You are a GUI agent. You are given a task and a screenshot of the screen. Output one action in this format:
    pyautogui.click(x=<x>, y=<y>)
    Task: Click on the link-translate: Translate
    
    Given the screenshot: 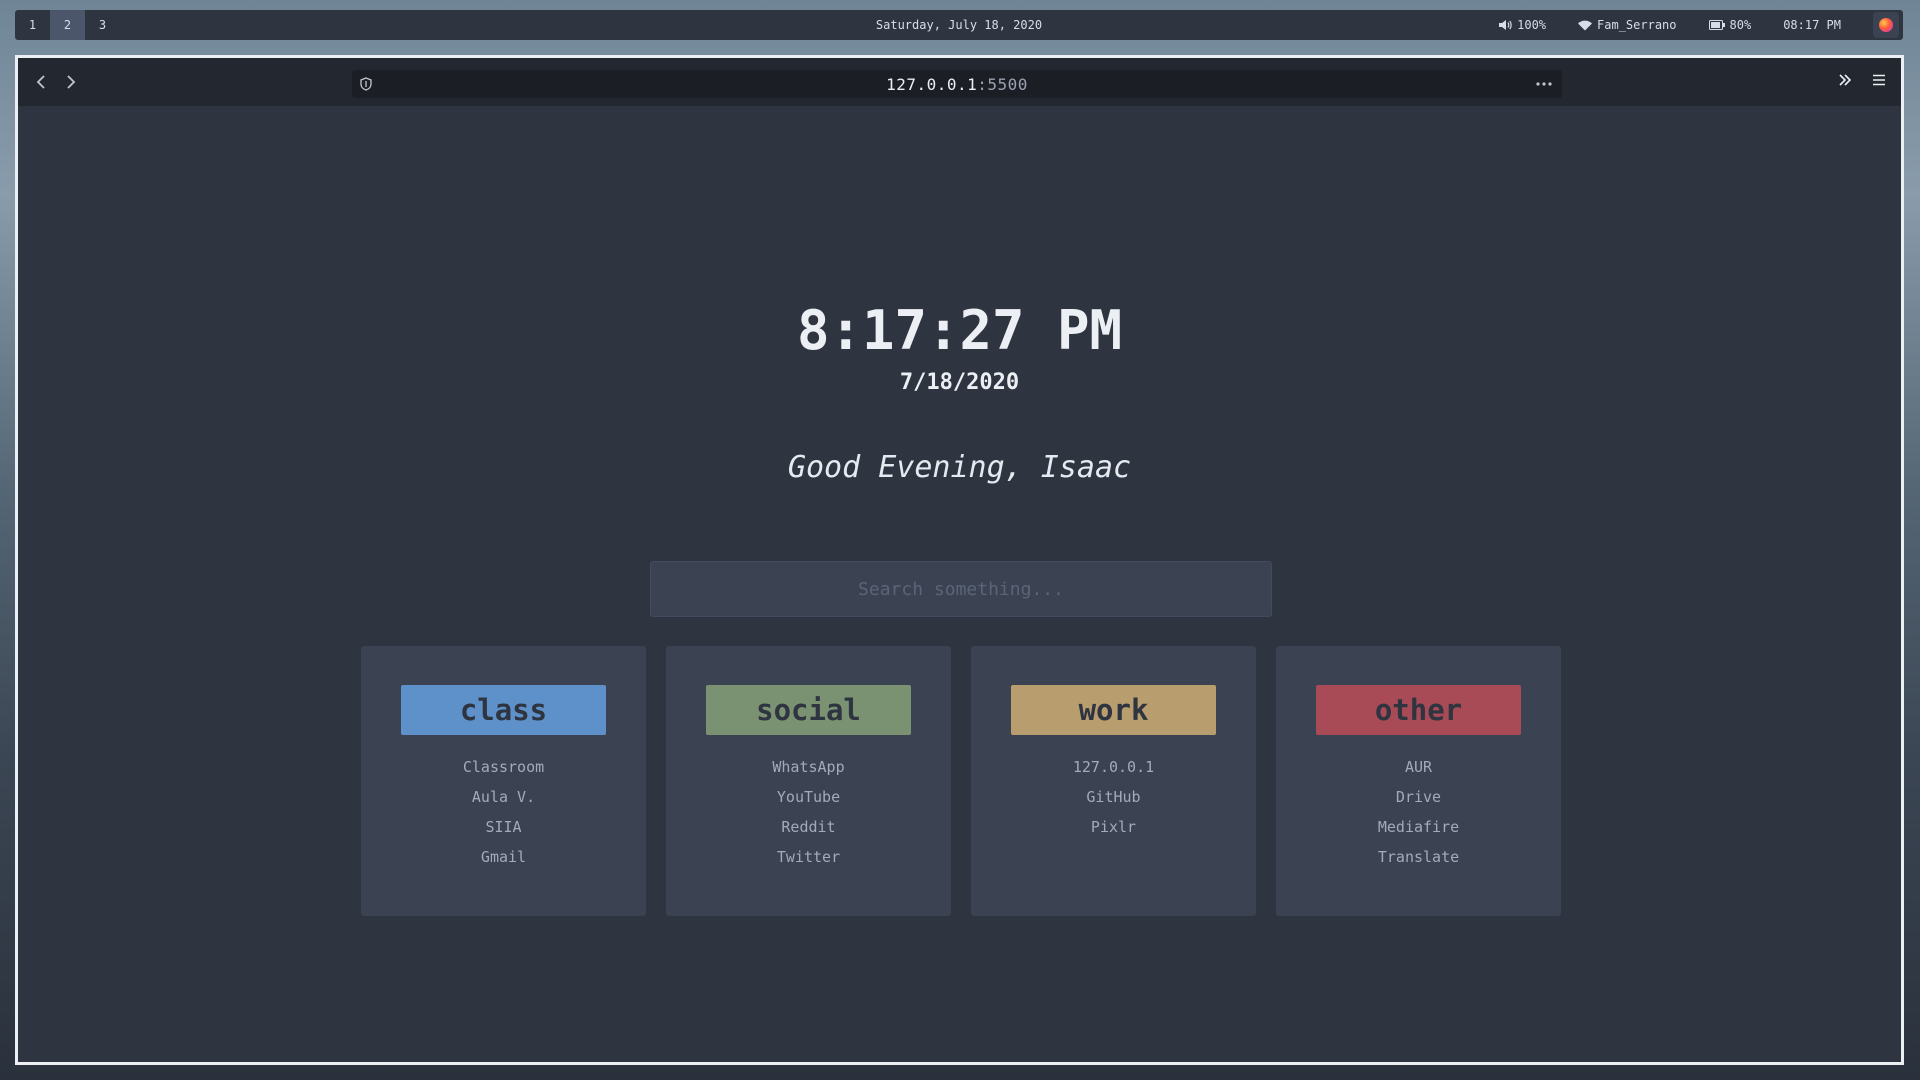 What is the action you would take?
    pyautogui.click(x=1418, y=857)
    